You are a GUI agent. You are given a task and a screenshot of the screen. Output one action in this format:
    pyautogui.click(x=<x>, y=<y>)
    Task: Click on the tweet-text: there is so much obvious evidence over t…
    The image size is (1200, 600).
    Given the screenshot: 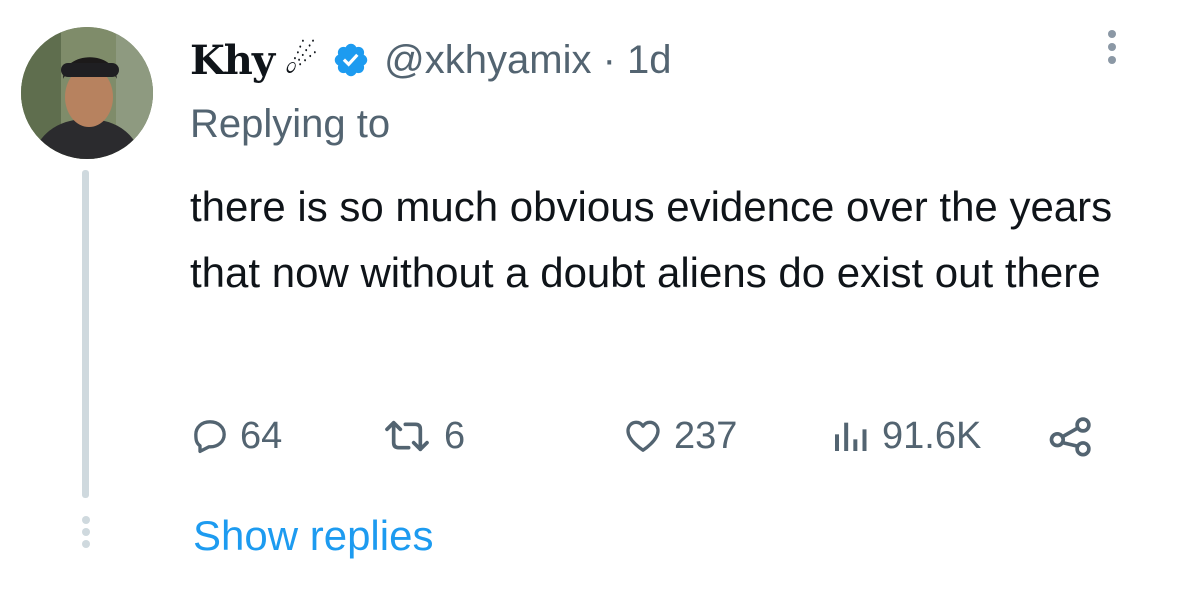 What is the action you would take?
    pyautogui.click(x=651, y=239)
    